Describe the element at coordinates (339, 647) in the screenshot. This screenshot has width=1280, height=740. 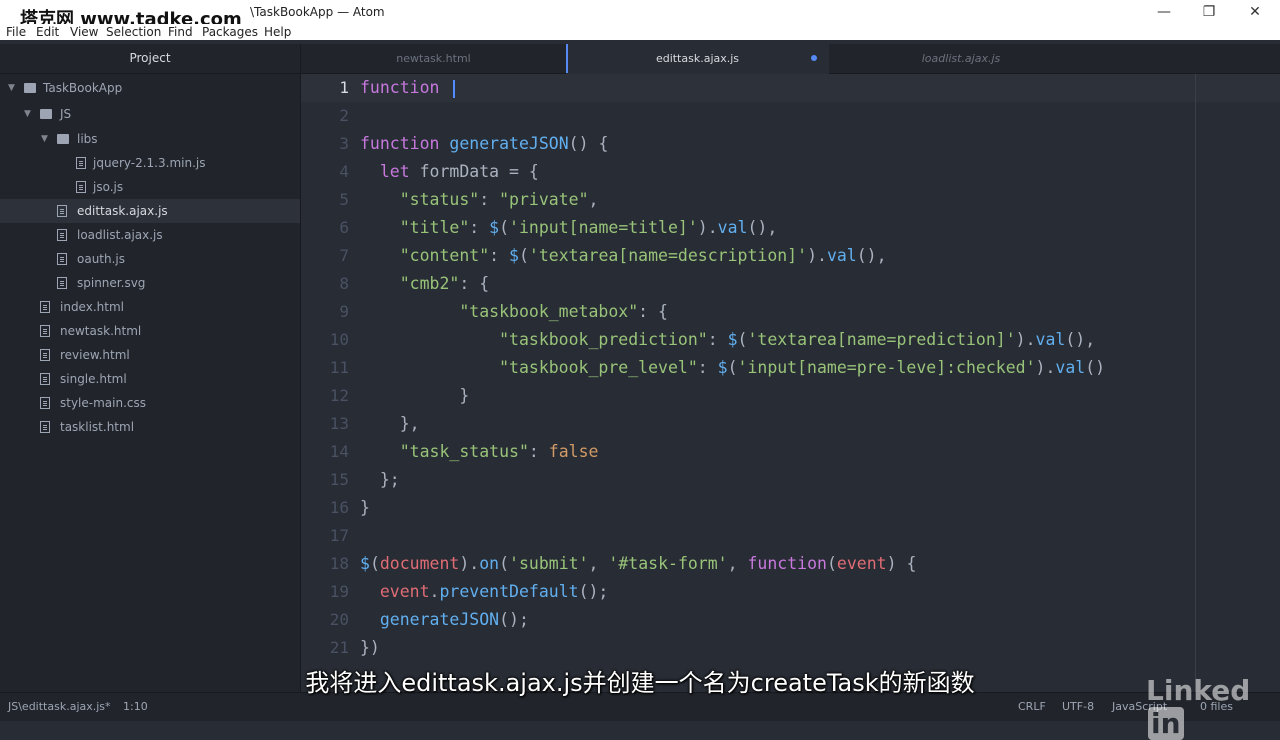
I see `line-number: 21` at that location.